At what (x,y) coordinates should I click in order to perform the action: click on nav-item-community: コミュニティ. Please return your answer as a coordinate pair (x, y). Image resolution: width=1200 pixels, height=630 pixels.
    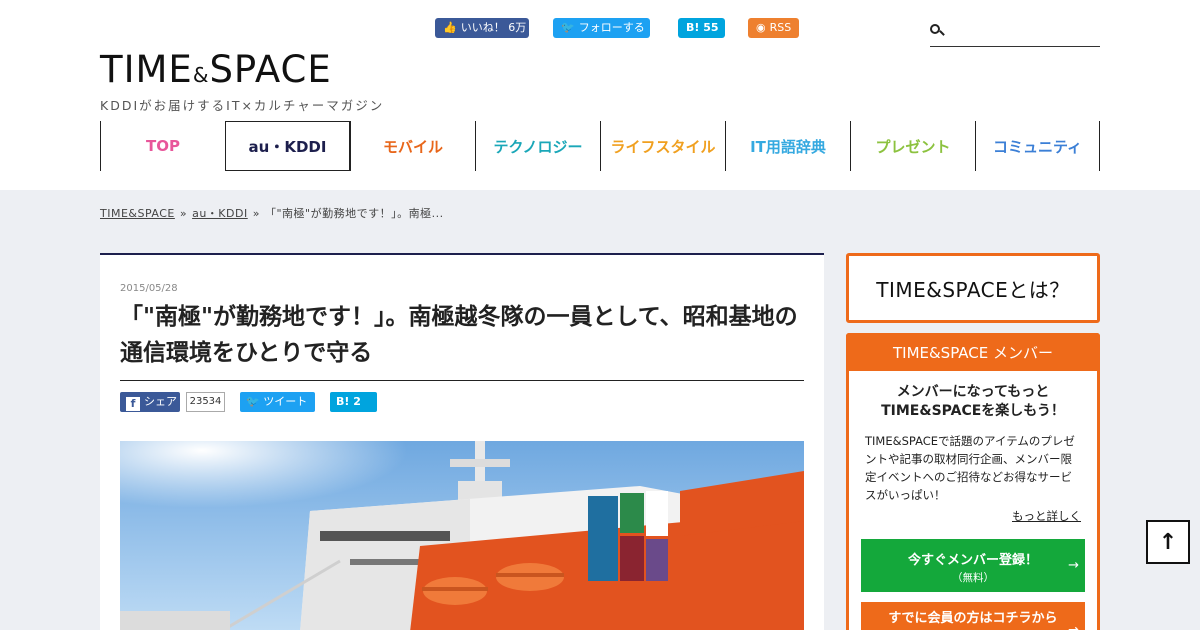
    Looking at the image, I should click on (1037, 146).